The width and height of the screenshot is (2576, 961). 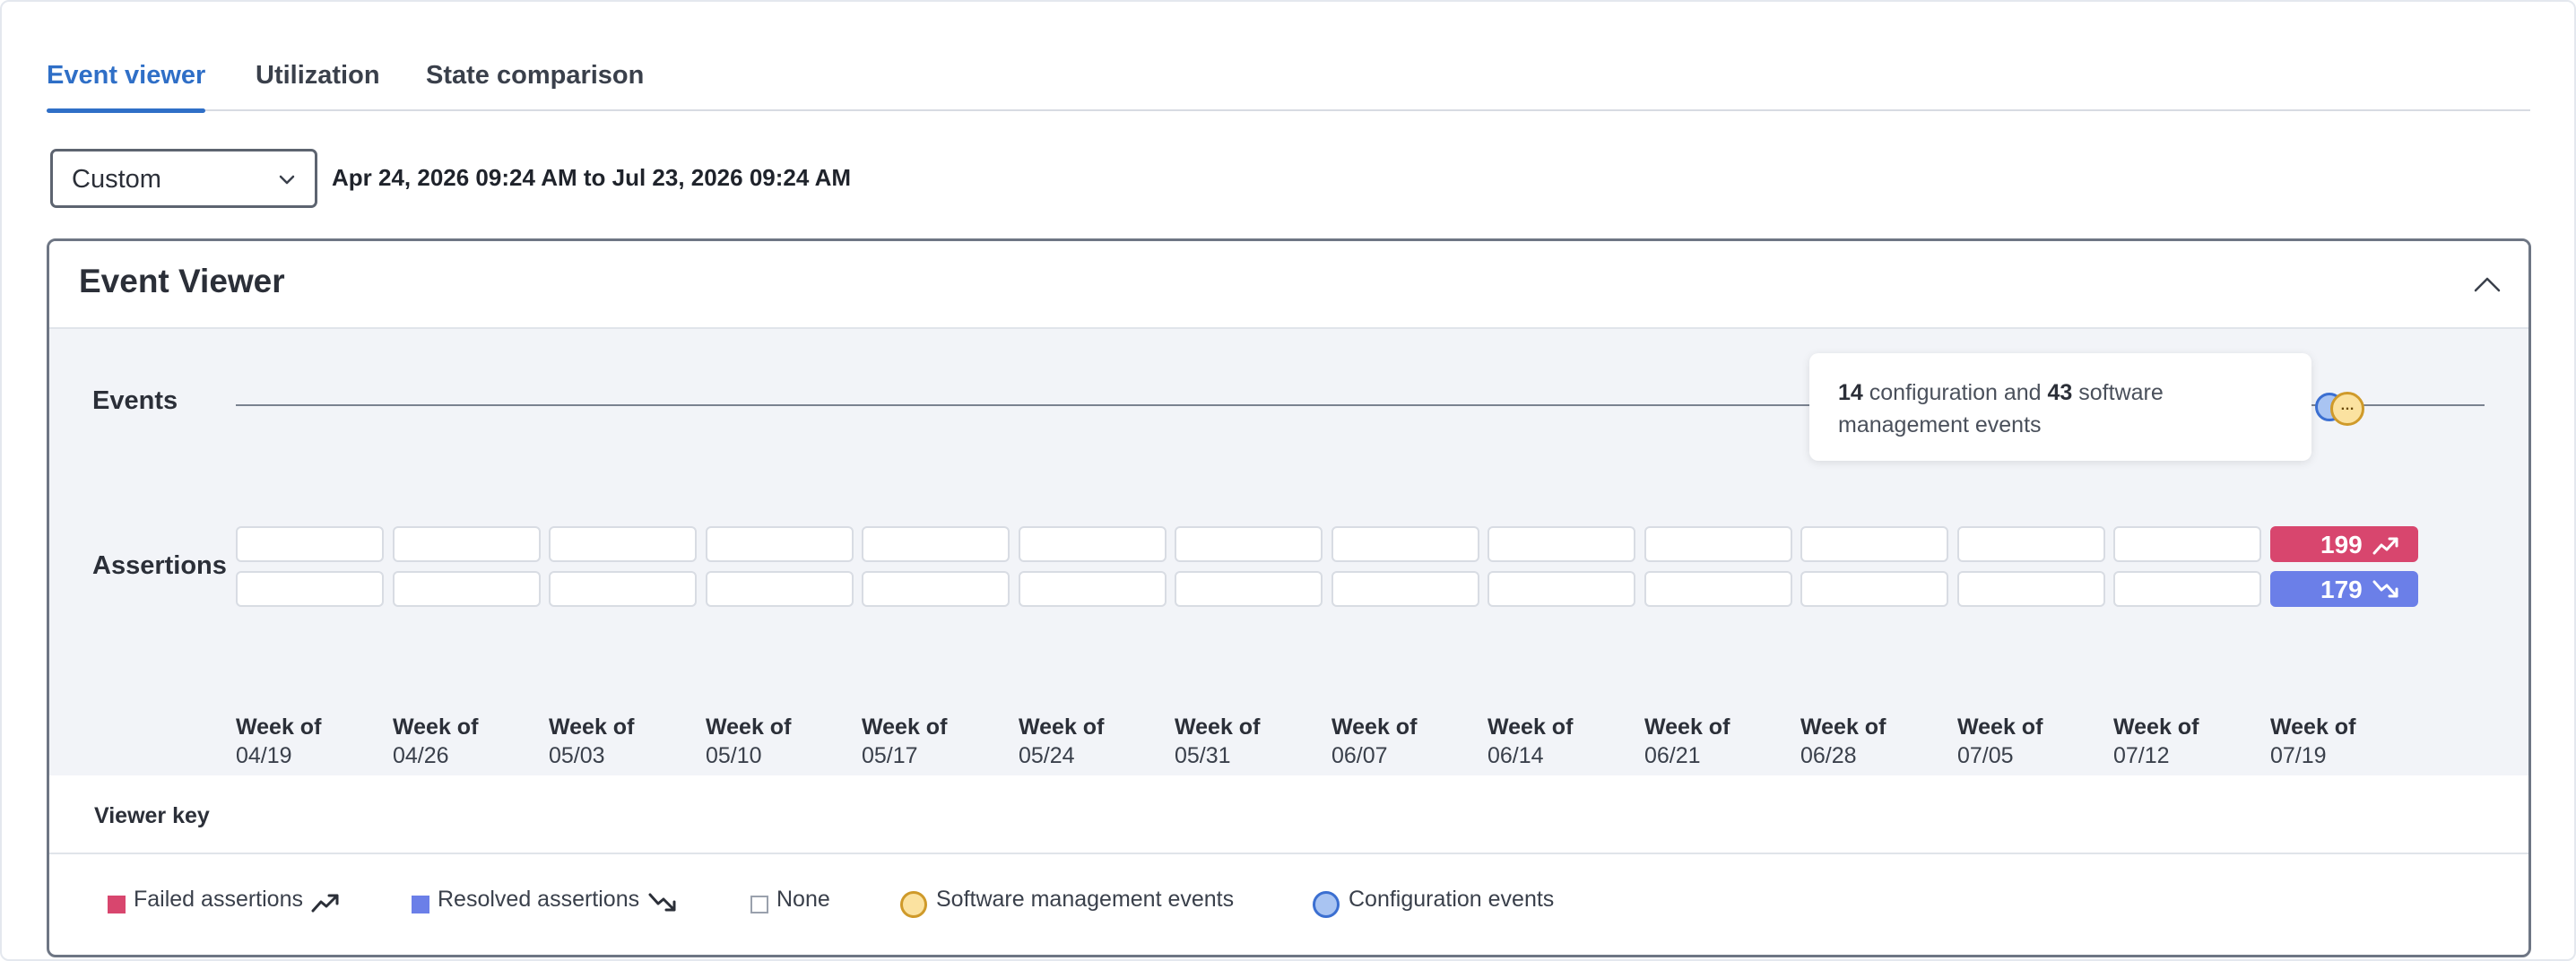 What do you see at coordinates (577, 756) in the screenshot?
I see `week-label-date: 05/03` at bounding box center [577, 756].